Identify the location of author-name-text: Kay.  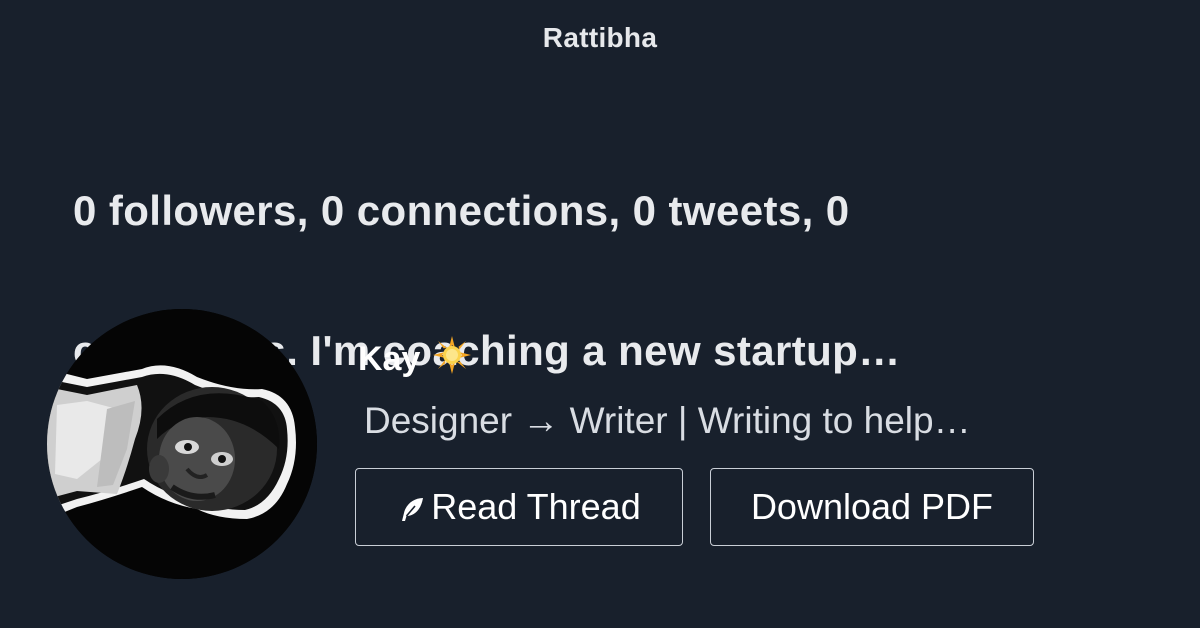
(389, 359).